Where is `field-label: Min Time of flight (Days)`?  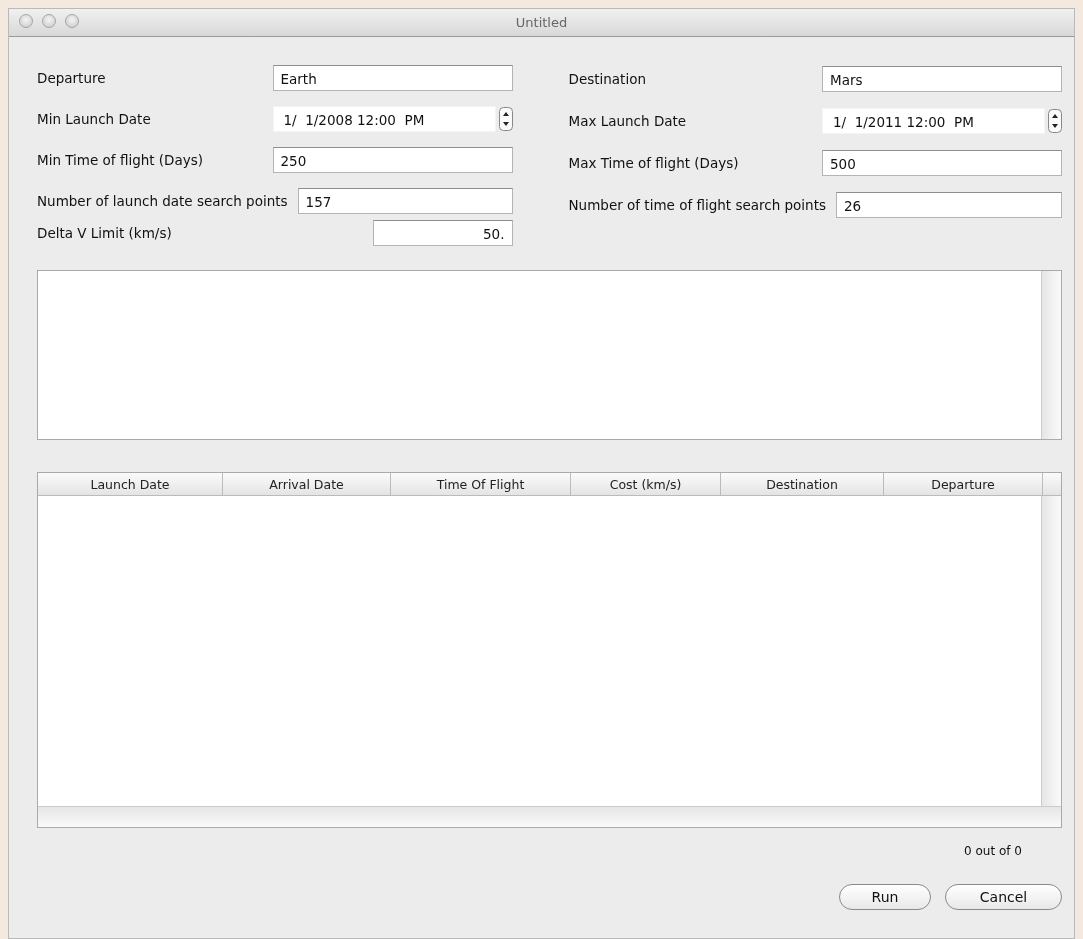
field-label: Min Time of flight (Days) is located at coordinates (120, 159).